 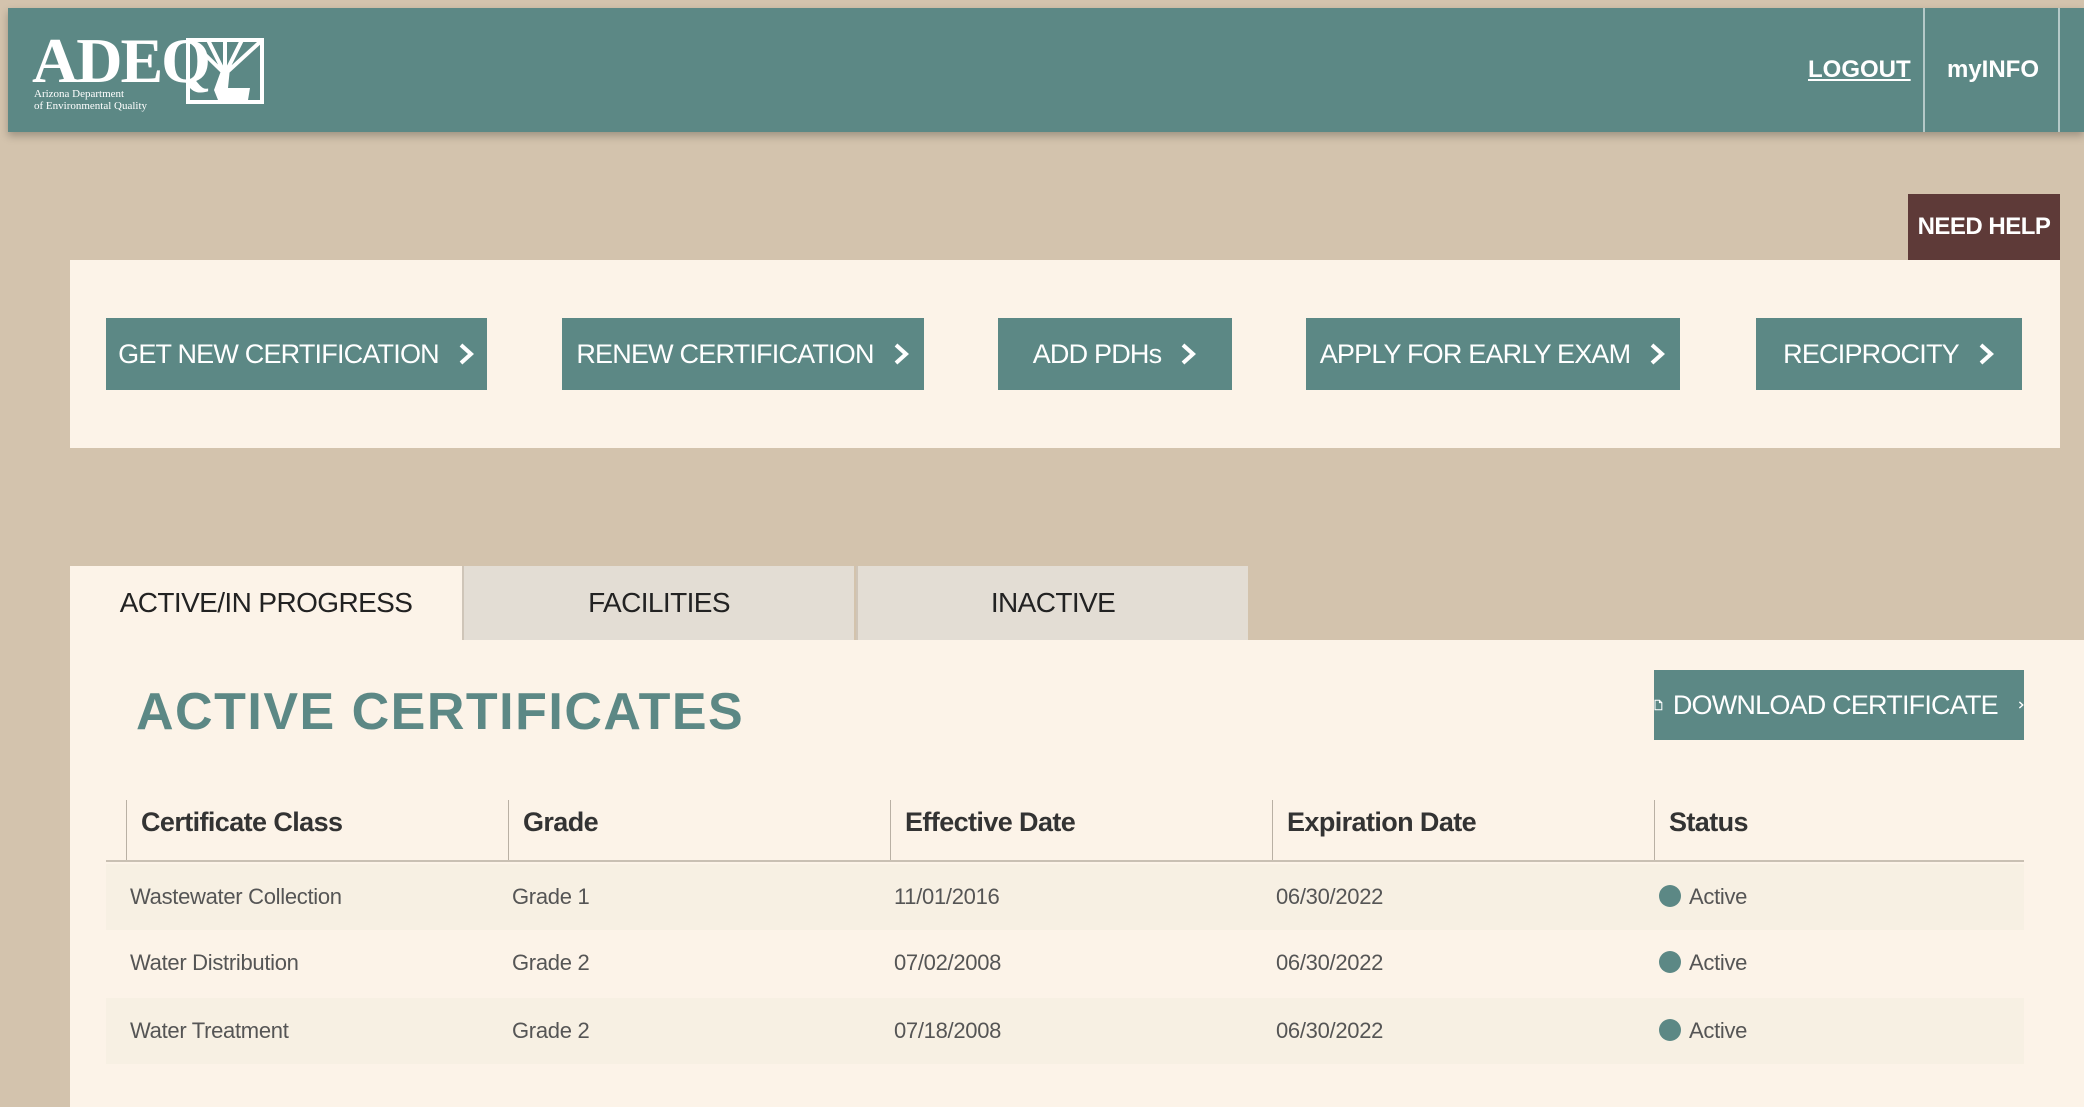 I want to click on section-title: ACTIVE CERTIFICATES, so click(x=440, y=712).